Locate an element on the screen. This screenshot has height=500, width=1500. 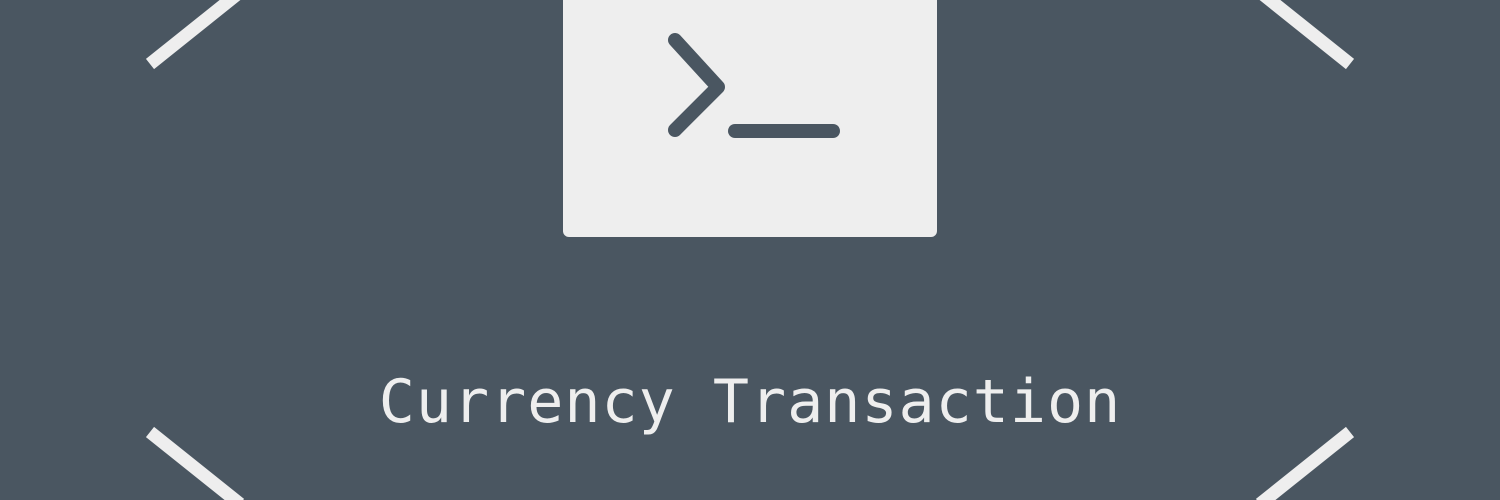
terminal-icon-card is located at coordinates (750, 118).